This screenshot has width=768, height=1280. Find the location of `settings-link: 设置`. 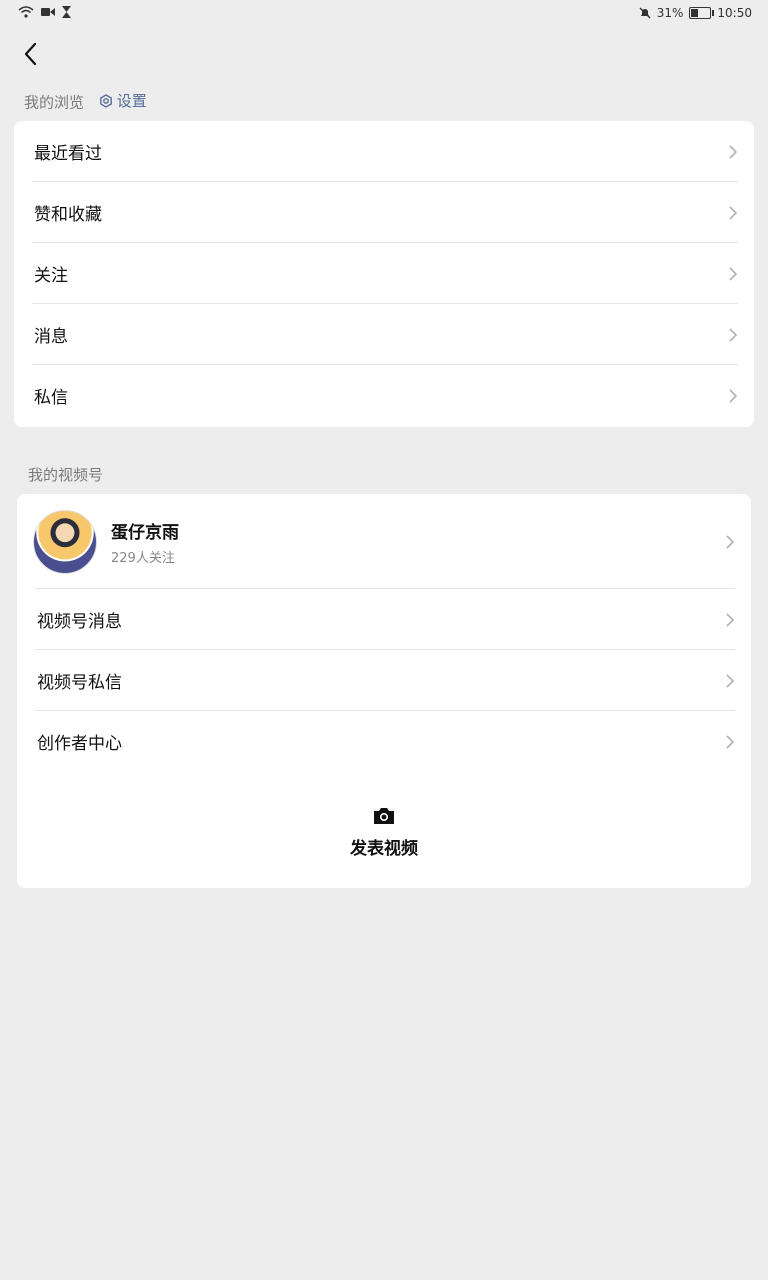

settings-link: 设置 is located at coordinates (123, 100).